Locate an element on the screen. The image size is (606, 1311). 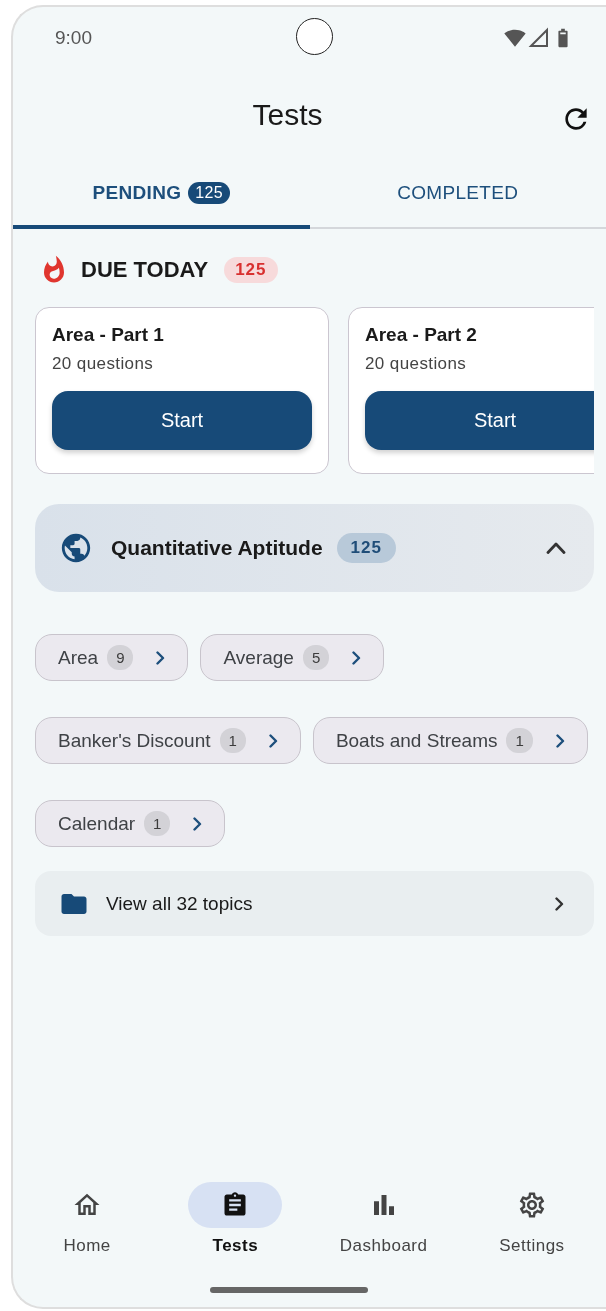
section-title: DUE TODAY is located at coordinates (145, 270).